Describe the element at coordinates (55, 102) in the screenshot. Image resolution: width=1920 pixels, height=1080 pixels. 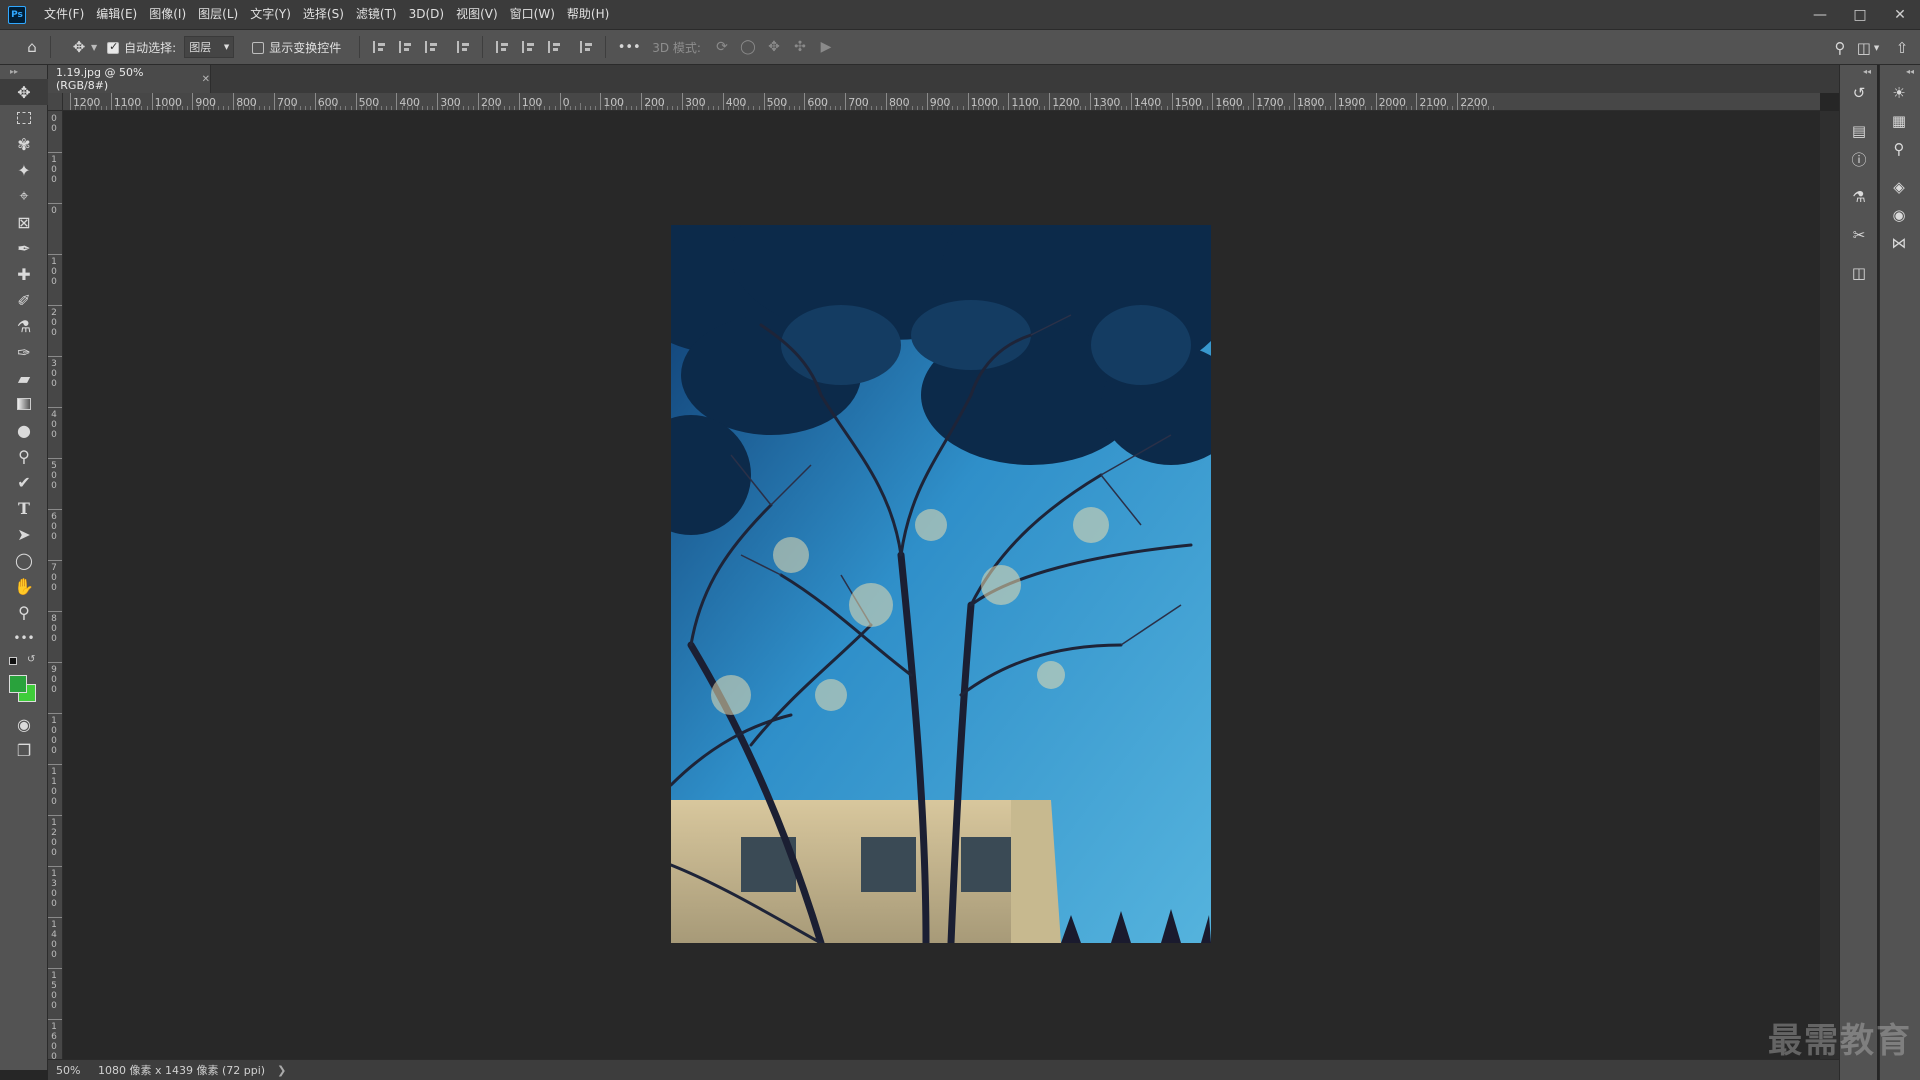
I see `ruler-origin` at that location.